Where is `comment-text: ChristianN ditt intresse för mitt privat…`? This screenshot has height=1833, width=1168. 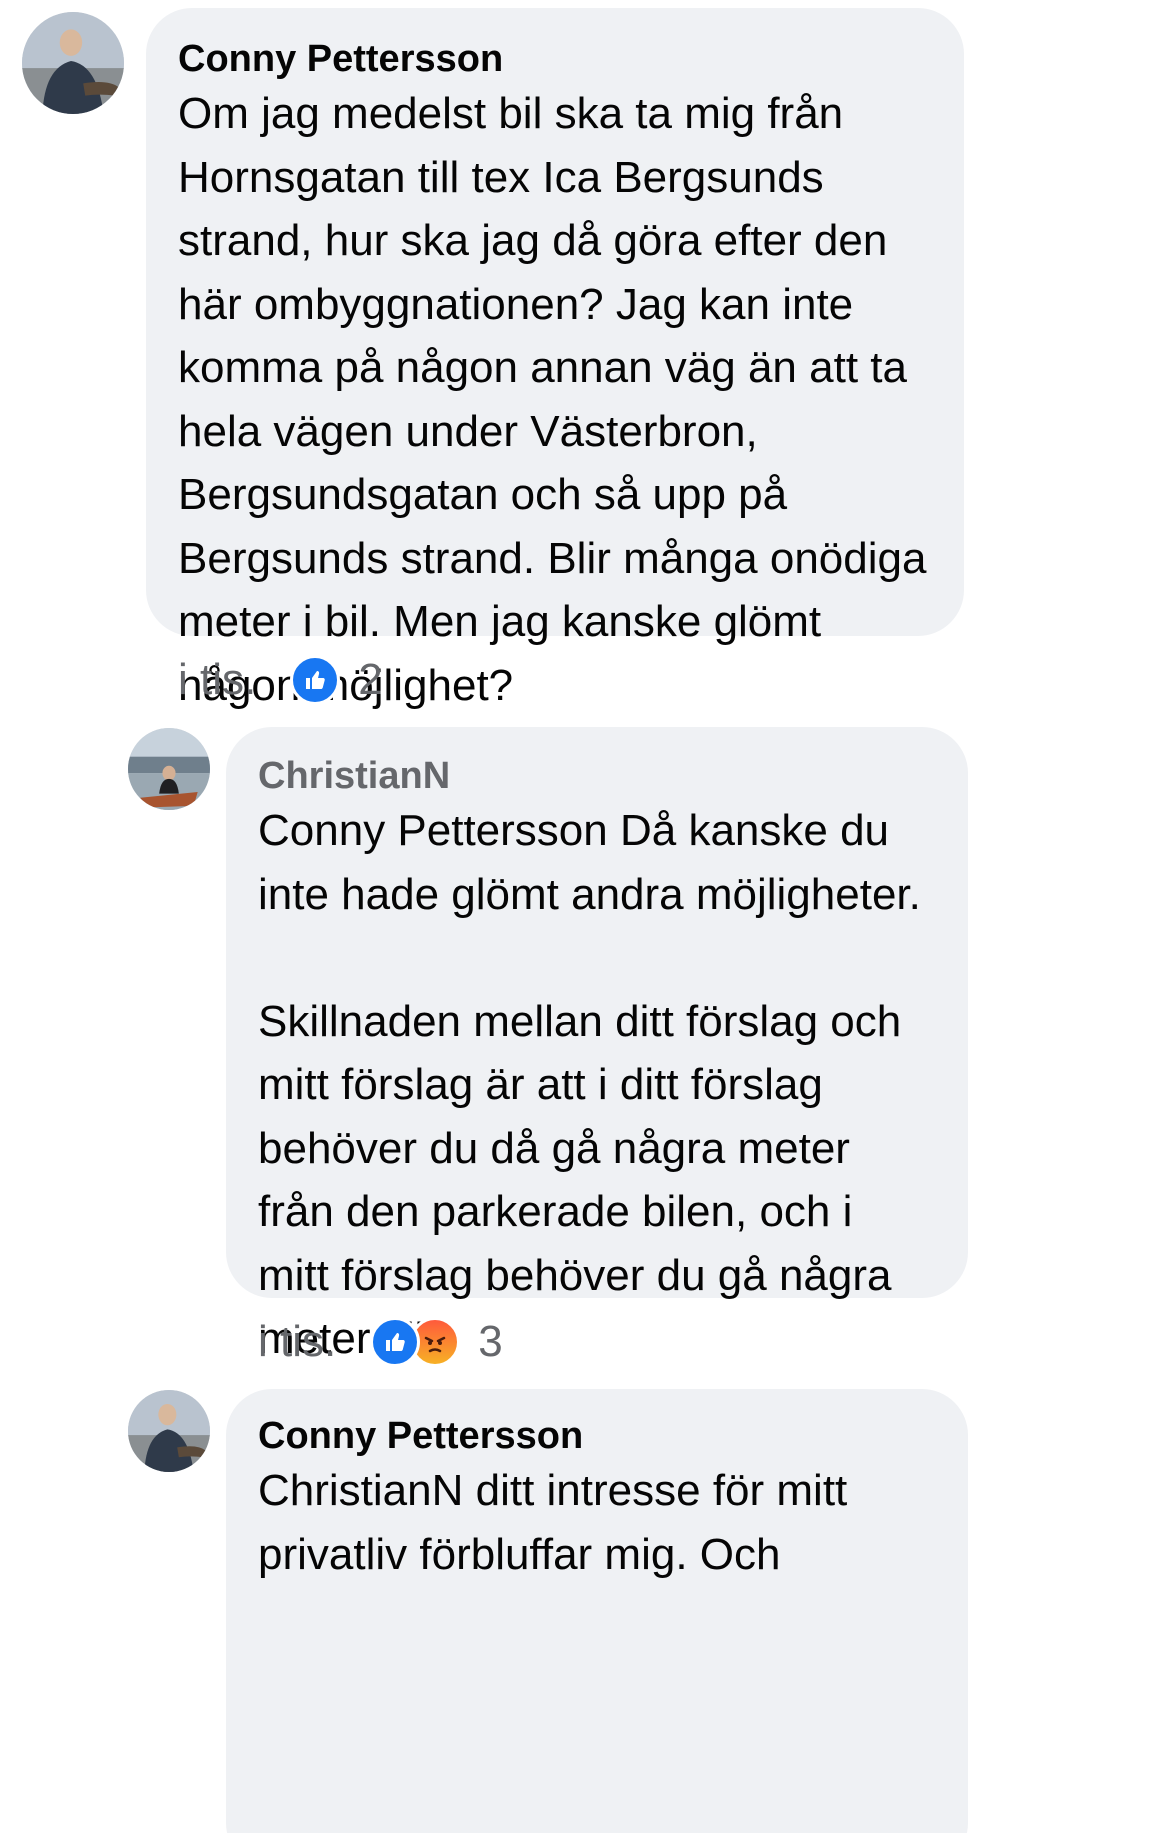
comment-text: ChristianN ditt intresse för mitt privat… is located at coordinates (597, 1522).